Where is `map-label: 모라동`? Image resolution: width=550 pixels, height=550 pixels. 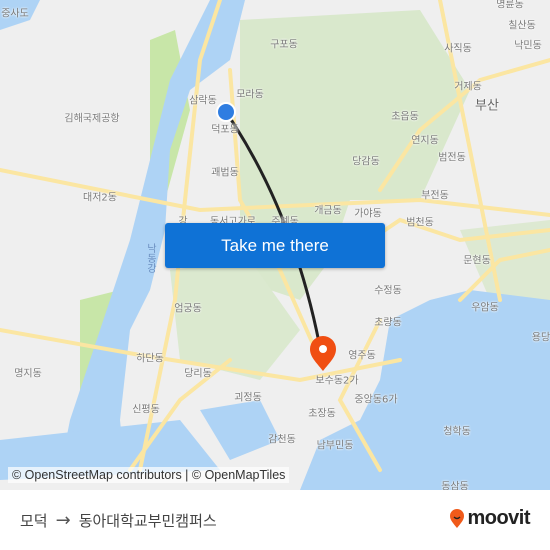 map-label: 모라동 is located at coordinates (250, 95).